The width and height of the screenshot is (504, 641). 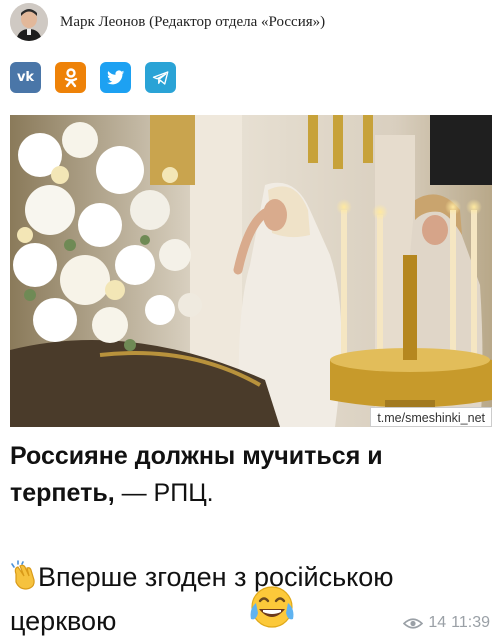 I want to click on telegram-share-button, so click(x=160, y=77).